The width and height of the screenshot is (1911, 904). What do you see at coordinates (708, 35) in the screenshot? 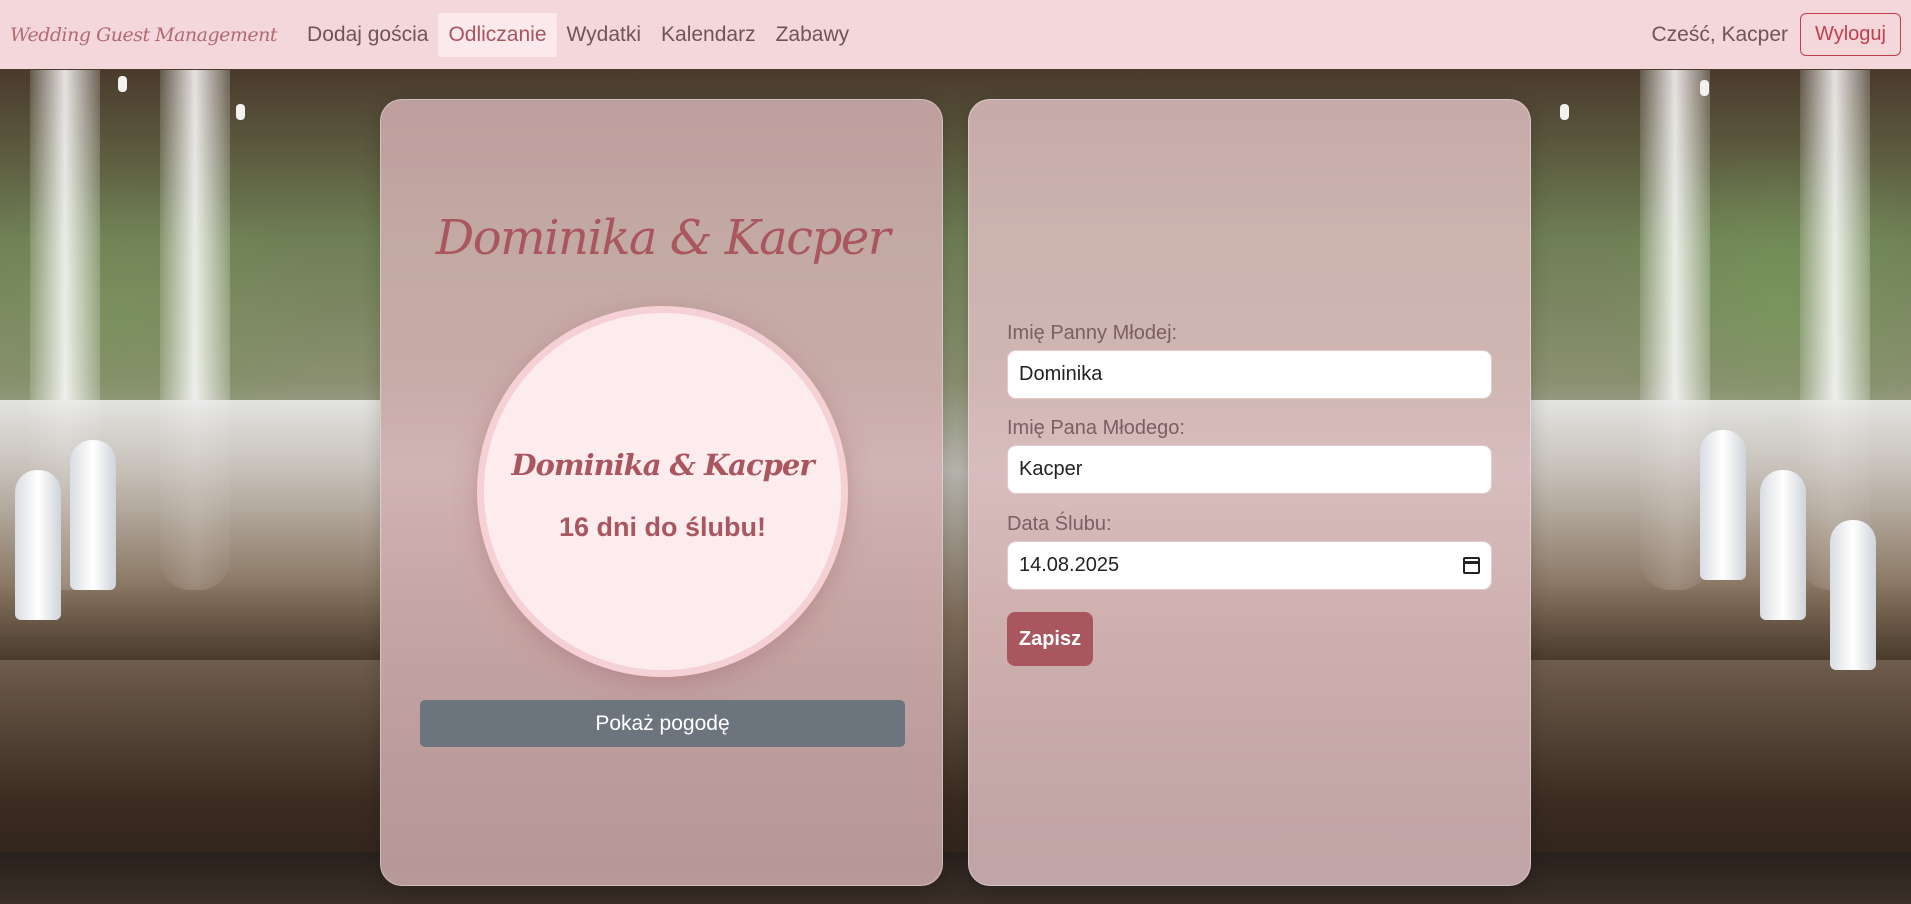
I see `nav-link-calendar: Kalendarz` at bounding box center [708, 35].